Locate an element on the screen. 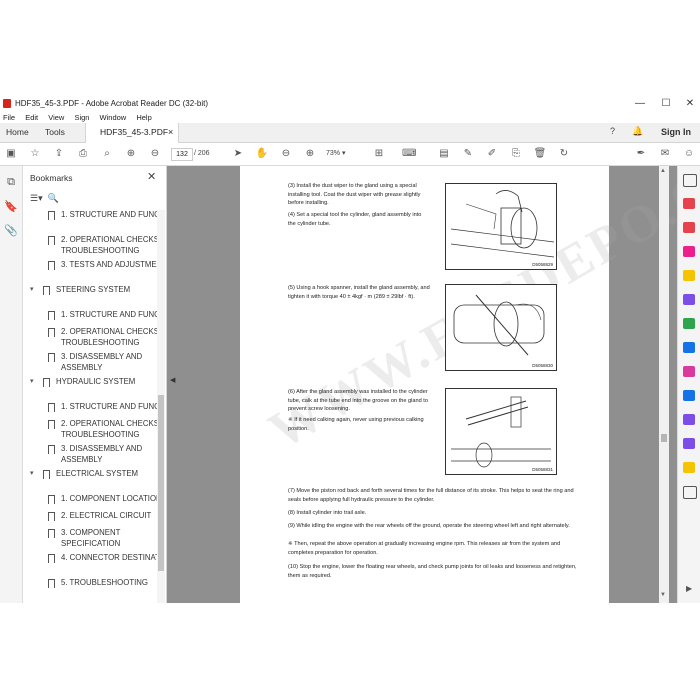 This screenshot has width=700, height=700. page-thumbnails-icon: ⧉ is located at coordinates (11, 182).